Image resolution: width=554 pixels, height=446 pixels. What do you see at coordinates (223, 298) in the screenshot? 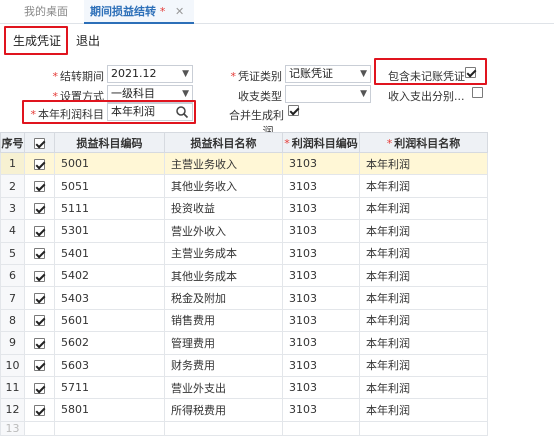
I see `row-account-name: 税金及附加` at bounding box center [223, 298].